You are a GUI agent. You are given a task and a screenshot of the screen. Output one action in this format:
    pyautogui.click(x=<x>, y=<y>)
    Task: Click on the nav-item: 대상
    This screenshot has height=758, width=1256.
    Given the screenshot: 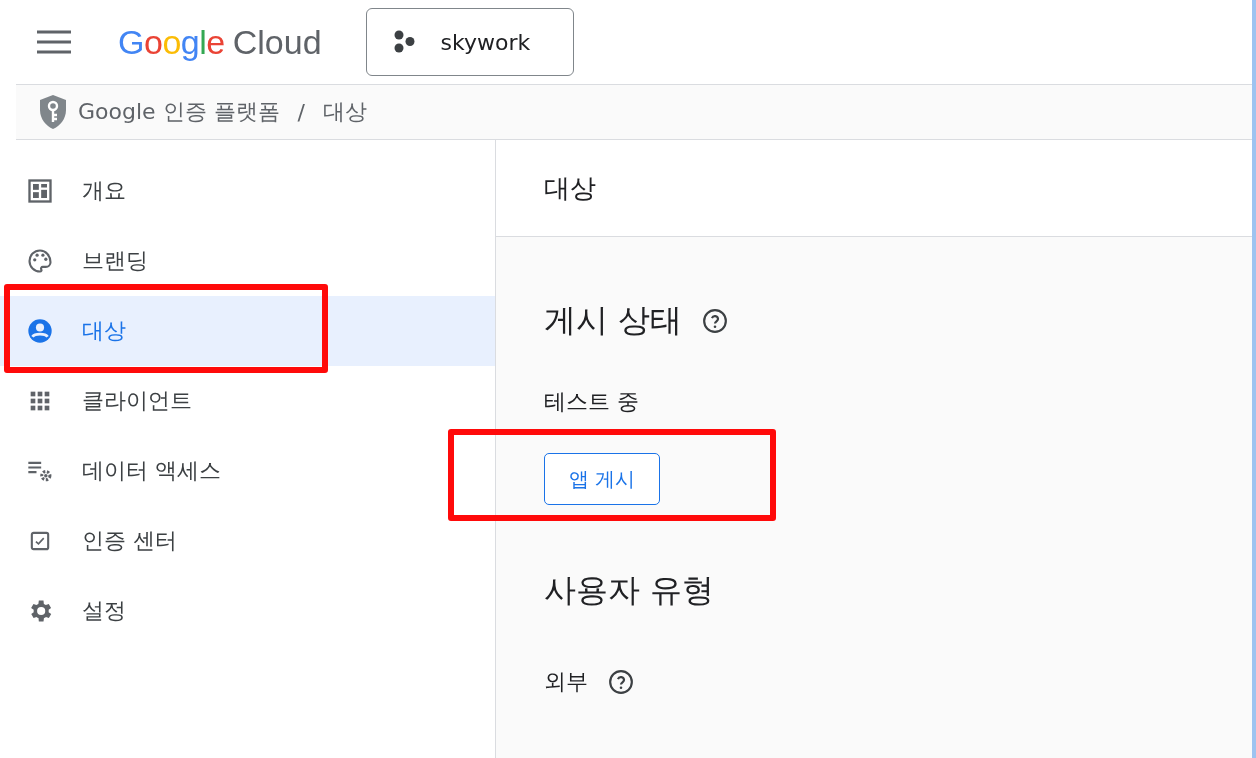 What is the action you would take?
    pyautogui.click(x=247, y=331)
    